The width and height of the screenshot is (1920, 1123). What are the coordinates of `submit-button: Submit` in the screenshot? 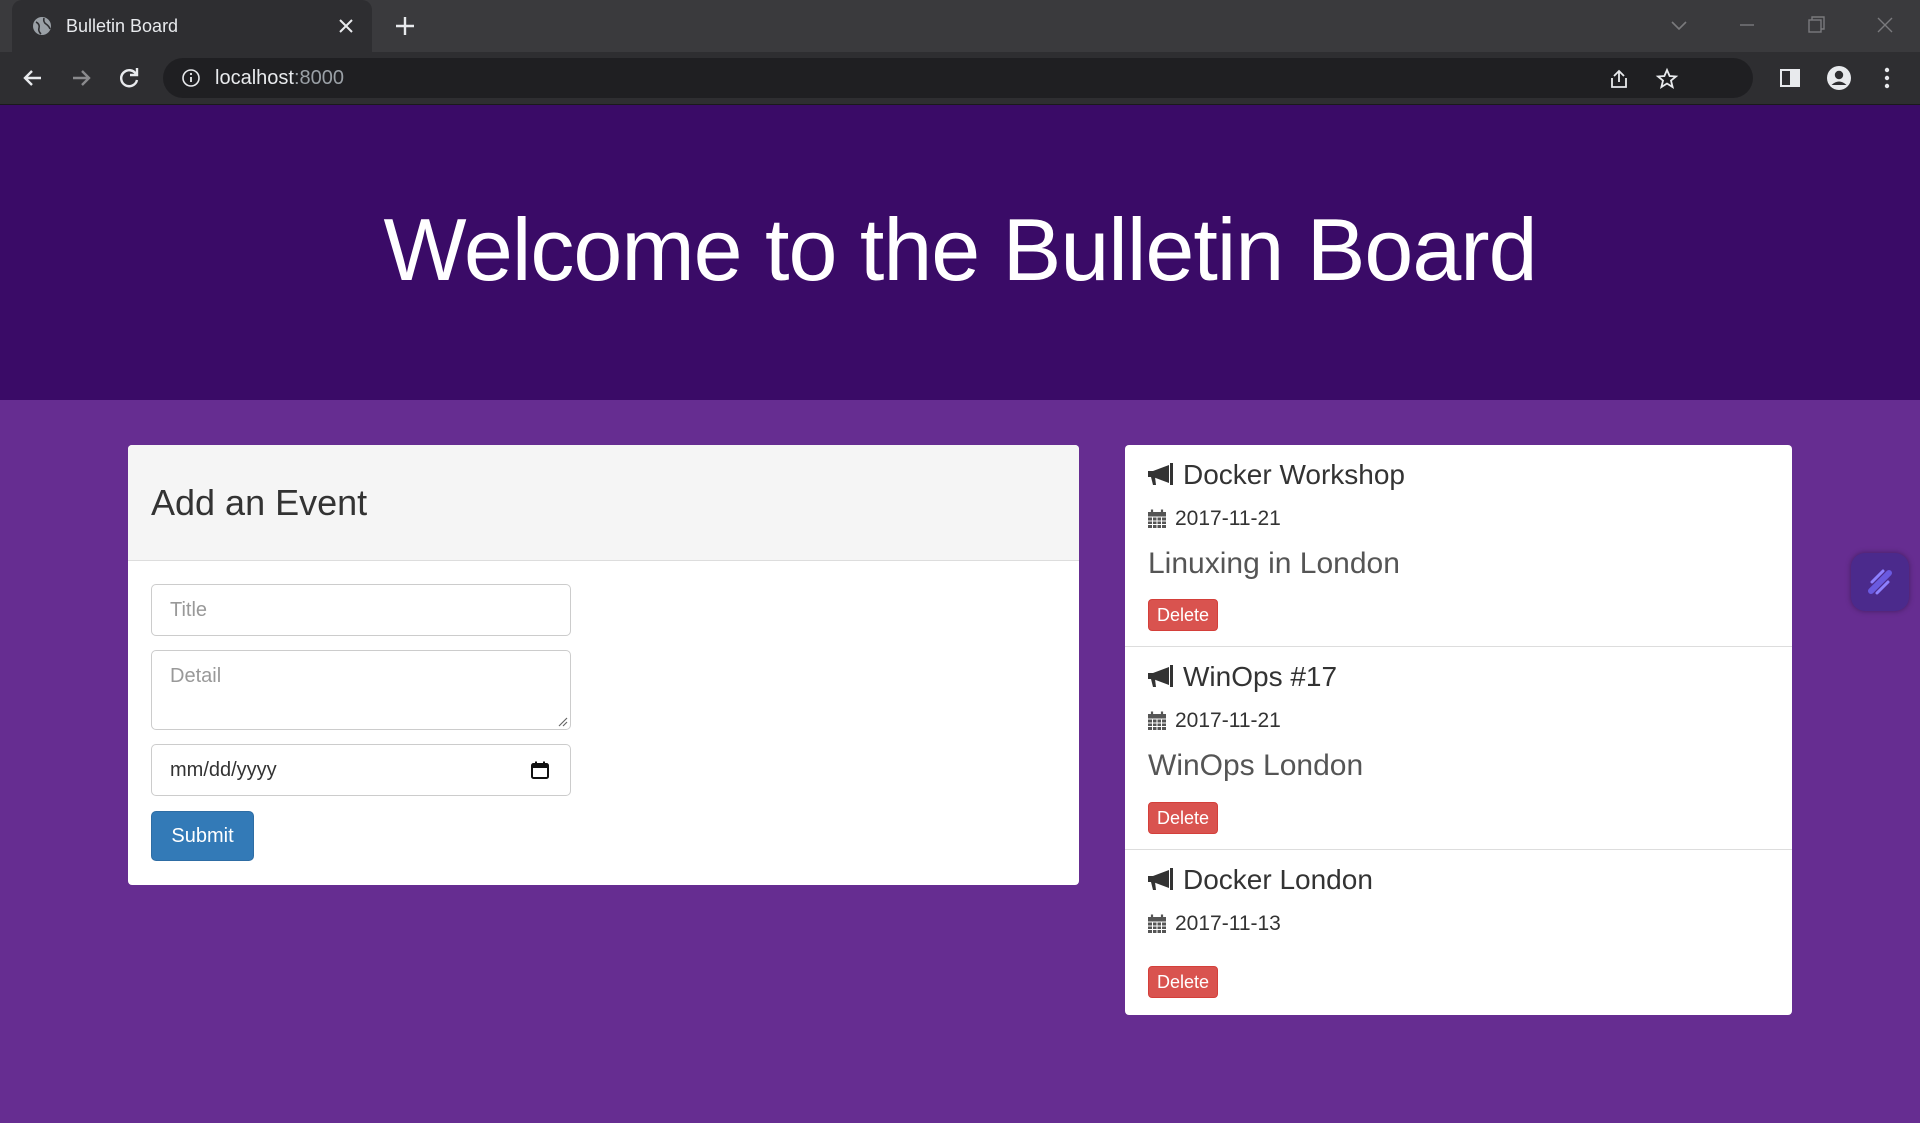 It's located at (202, 836).